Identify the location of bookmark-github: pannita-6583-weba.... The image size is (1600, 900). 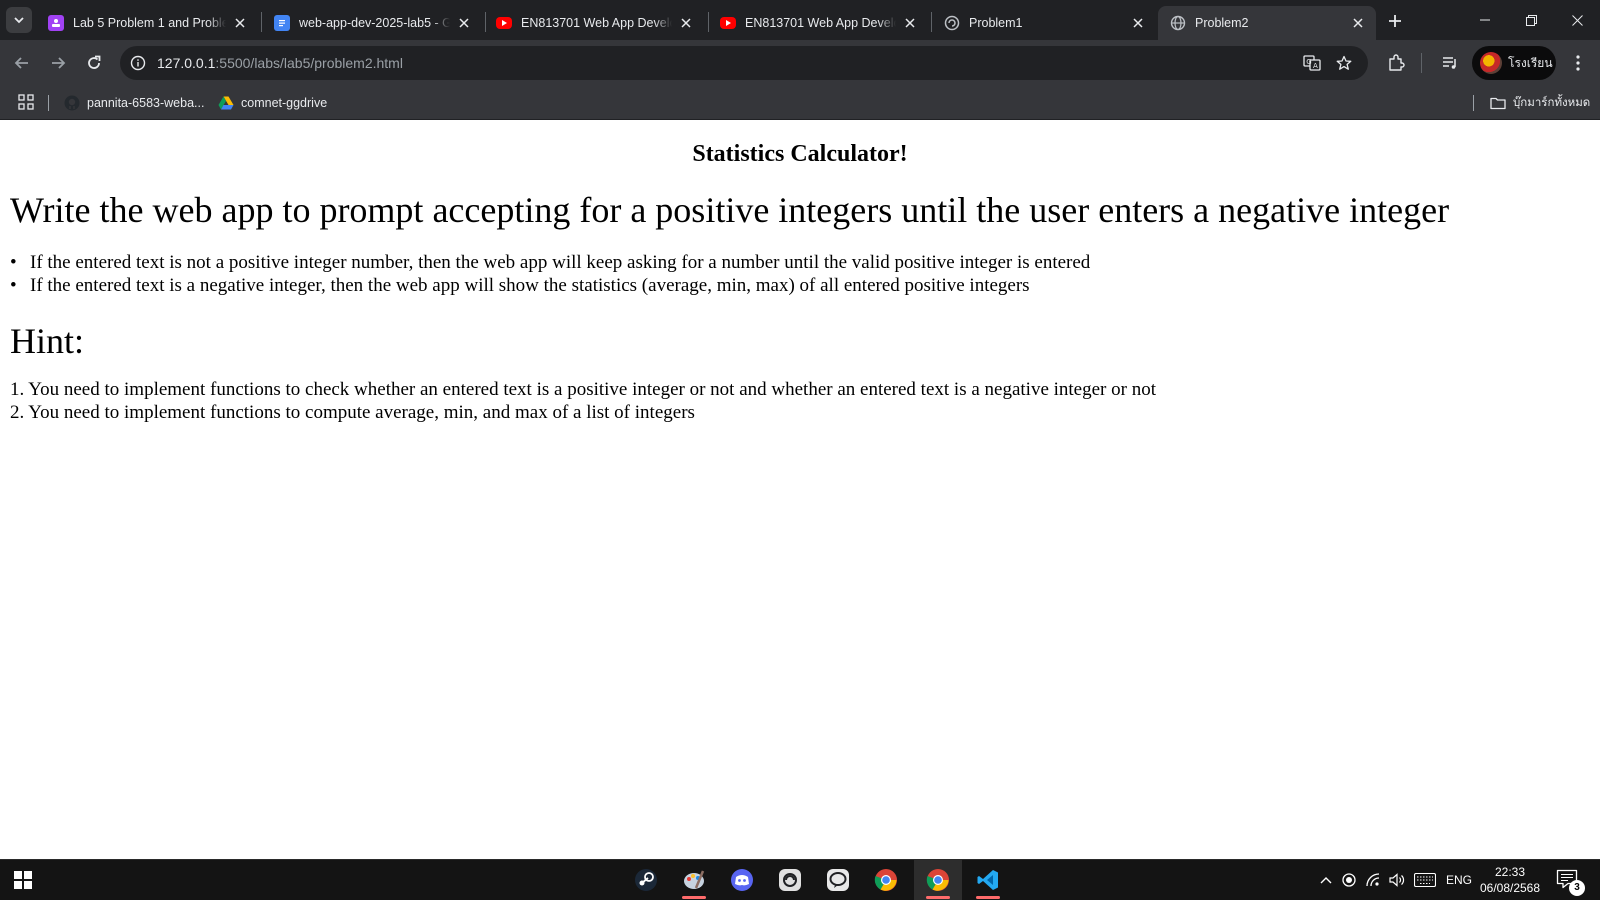
(134, 103).